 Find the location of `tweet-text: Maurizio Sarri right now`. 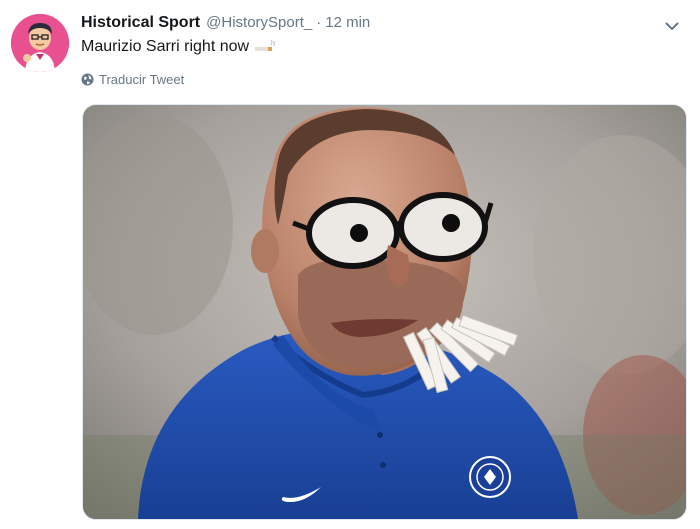

tweet-text: Maurizio Sarri right now is located at coordinates (178, 47).